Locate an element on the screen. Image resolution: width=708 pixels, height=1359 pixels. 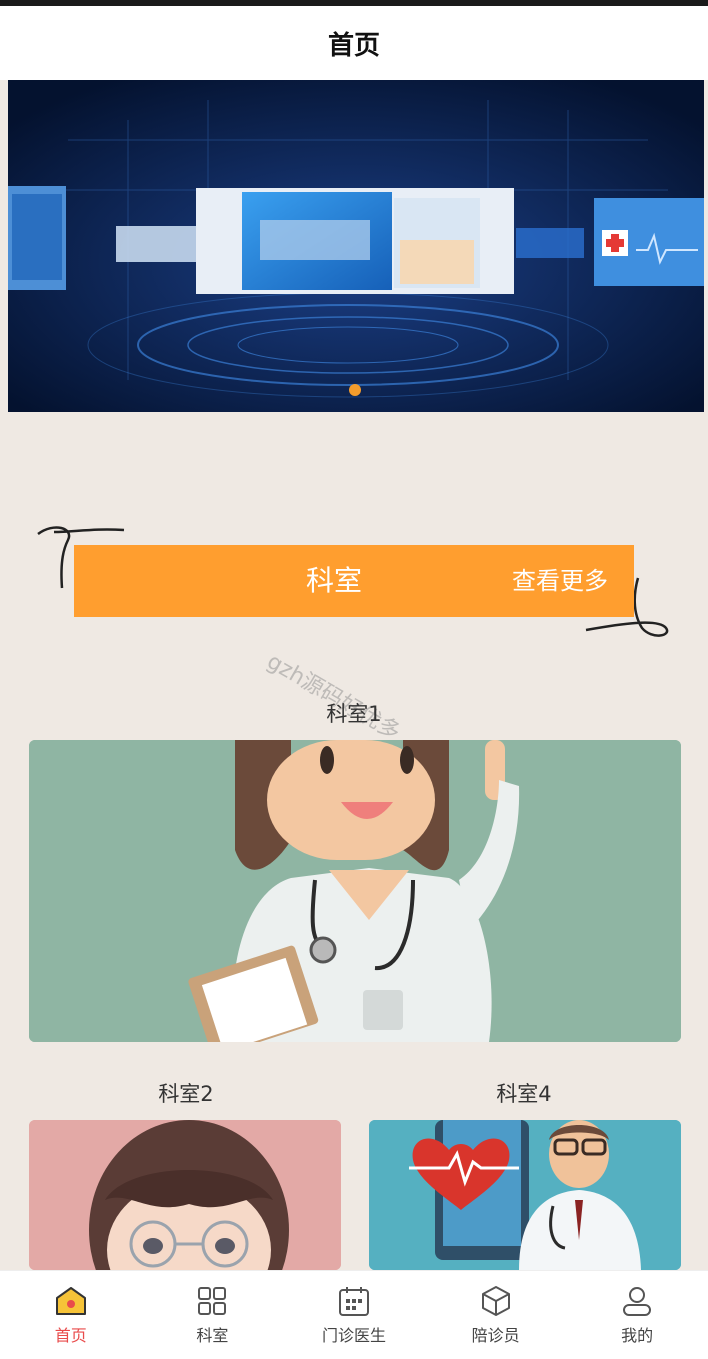
user-icon is located at coordinates (637, 1301).